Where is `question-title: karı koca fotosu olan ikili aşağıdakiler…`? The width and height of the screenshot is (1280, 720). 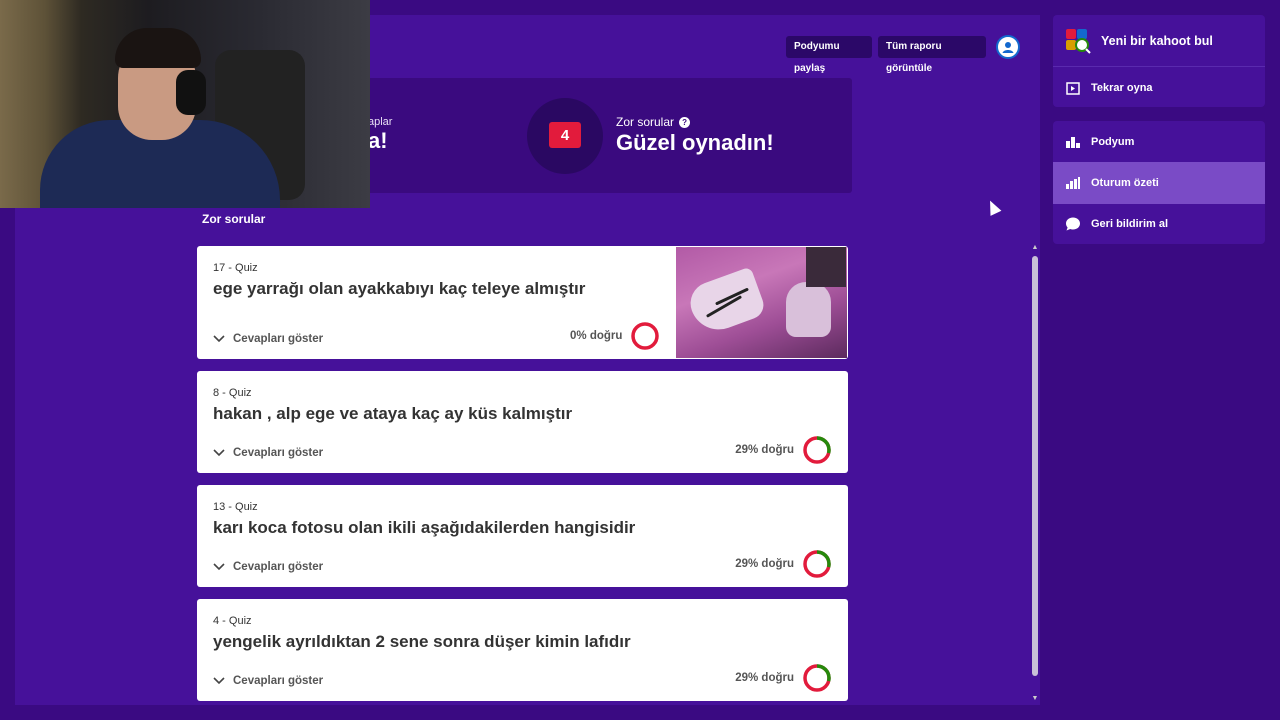
question-title: karı koca fotosu olan ikili aşağıdakiler… is located at coordinates (424, 527).